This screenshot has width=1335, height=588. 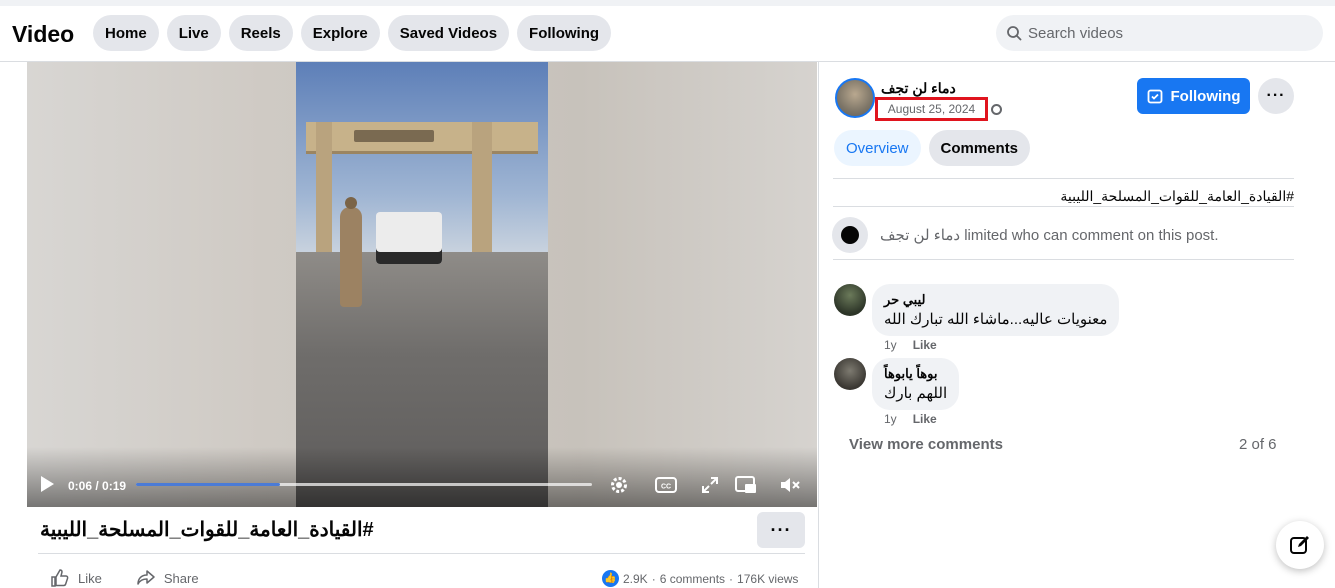 I want to click on video-timecode: 0:06 / 0:19, so click(x=97, y=486).